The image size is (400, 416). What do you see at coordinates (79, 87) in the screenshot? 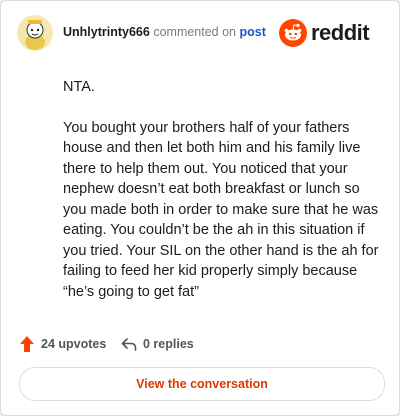
I see `comment-paragraph: NTA.` at bounding box center [79, 87].